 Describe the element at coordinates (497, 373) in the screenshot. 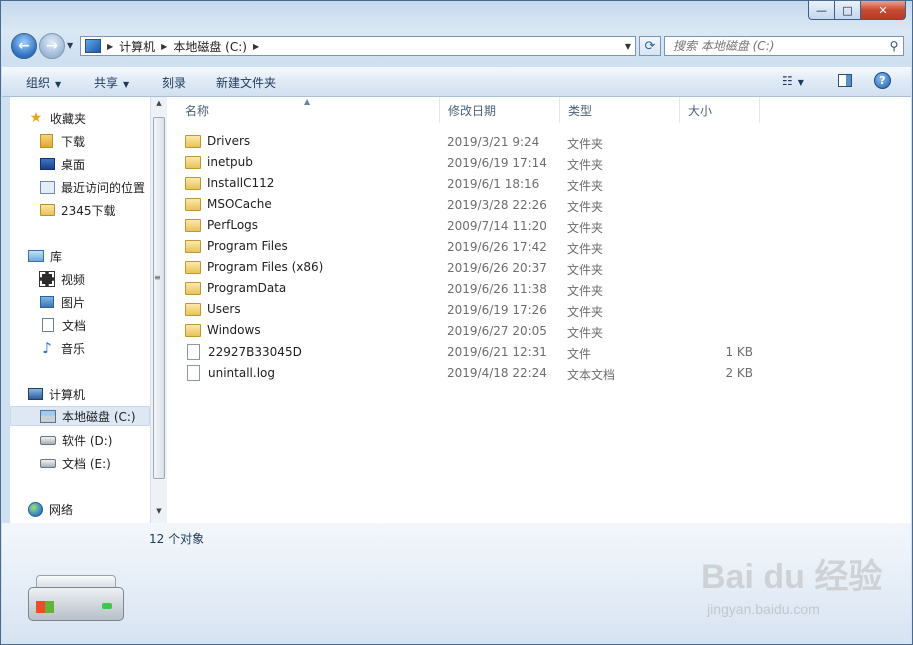

I see `file-date: 2019/4/18 22:24` at that location.